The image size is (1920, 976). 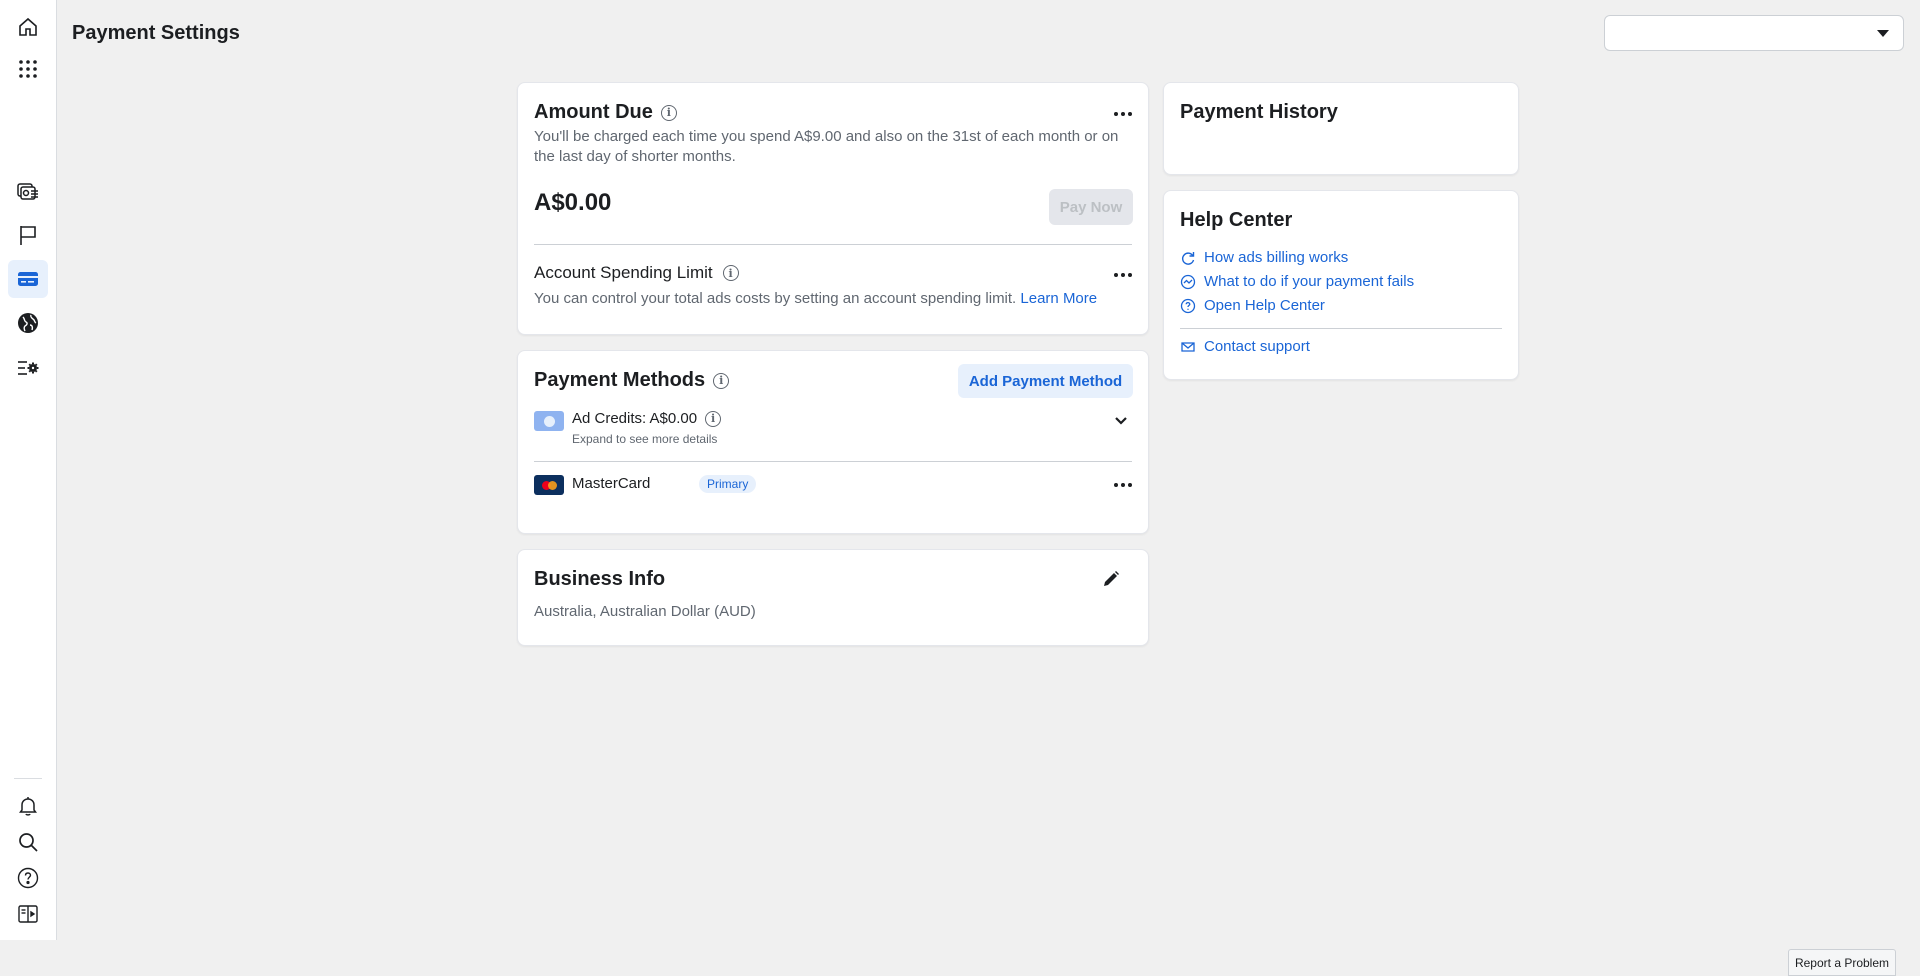 I want to click on pay-now-button: Pay Now, so click(x=1091, y=207).